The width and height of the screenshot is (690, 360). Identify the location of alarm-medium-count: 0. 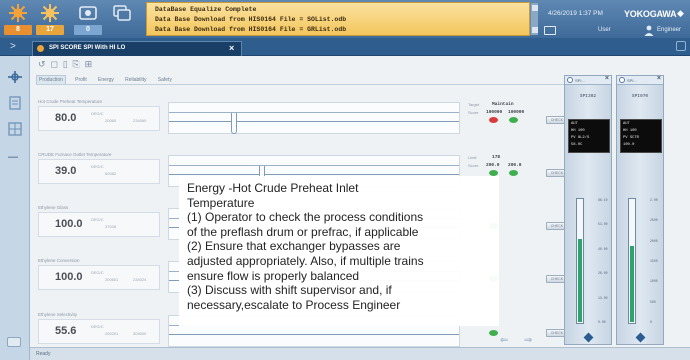
(88, 30).